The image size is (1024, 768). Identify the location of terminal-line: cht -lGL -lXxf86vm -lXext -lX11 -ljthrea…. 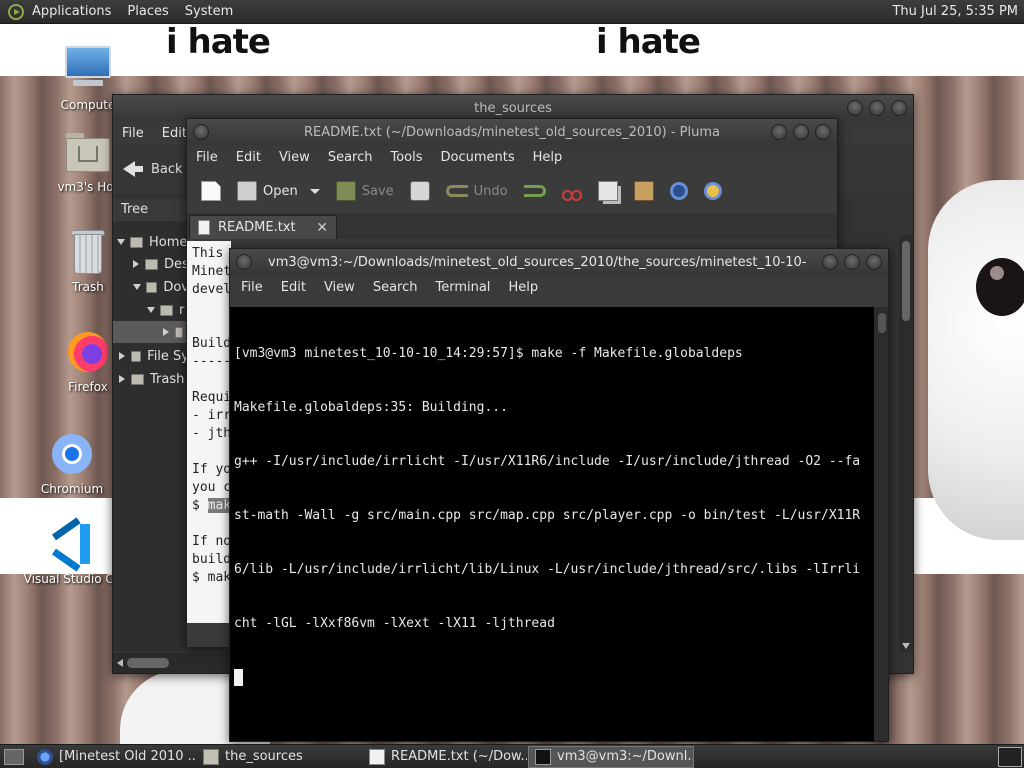
(394, 623).